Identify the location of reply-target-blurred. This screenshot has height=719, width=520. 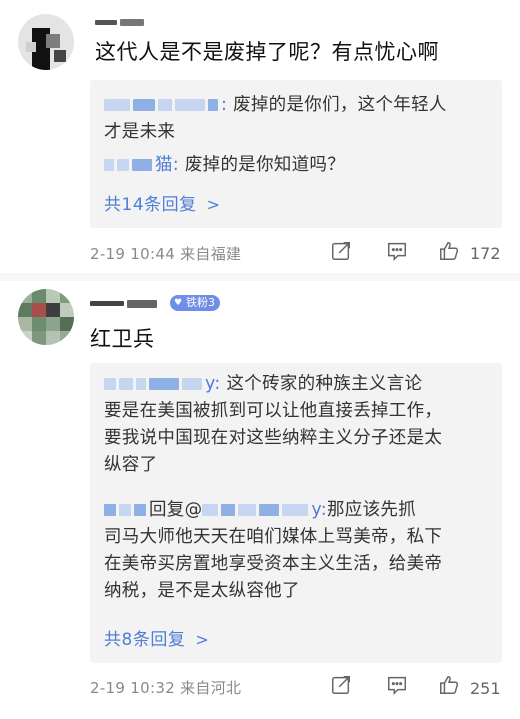
(256, 510).